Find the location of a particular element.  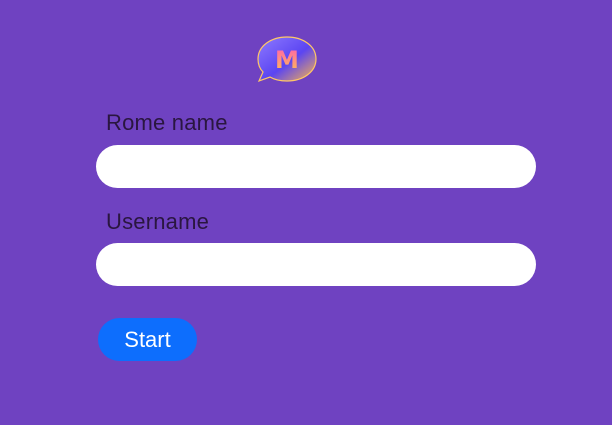

username-label: Username is located at coordinates (158, 221).